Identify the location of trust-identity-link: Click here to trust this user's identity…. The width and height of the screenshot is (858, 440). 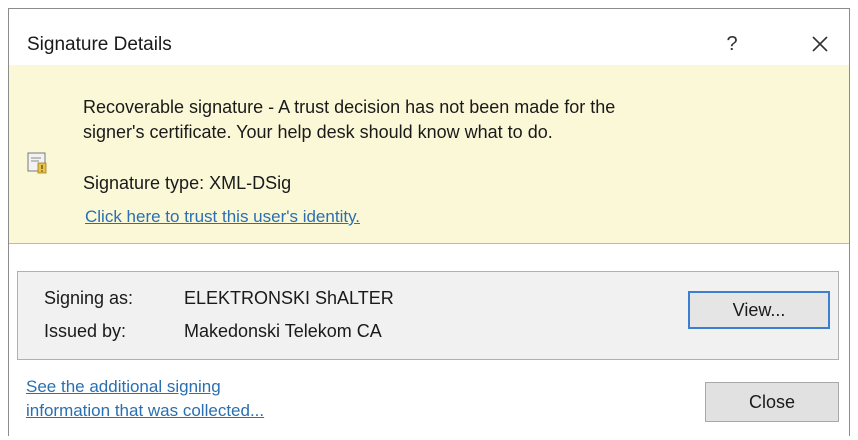
(222, 217).